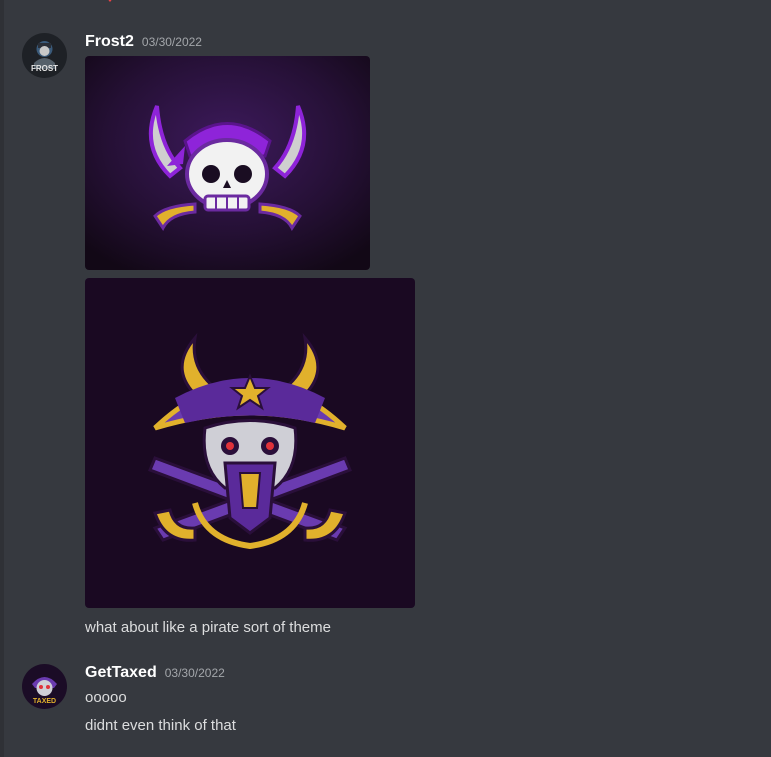 The width and height of the screenshot is (771, 757). Describe the element at coordinates (109, 42) in the screenshot. I see `username: Frost2` at that location.